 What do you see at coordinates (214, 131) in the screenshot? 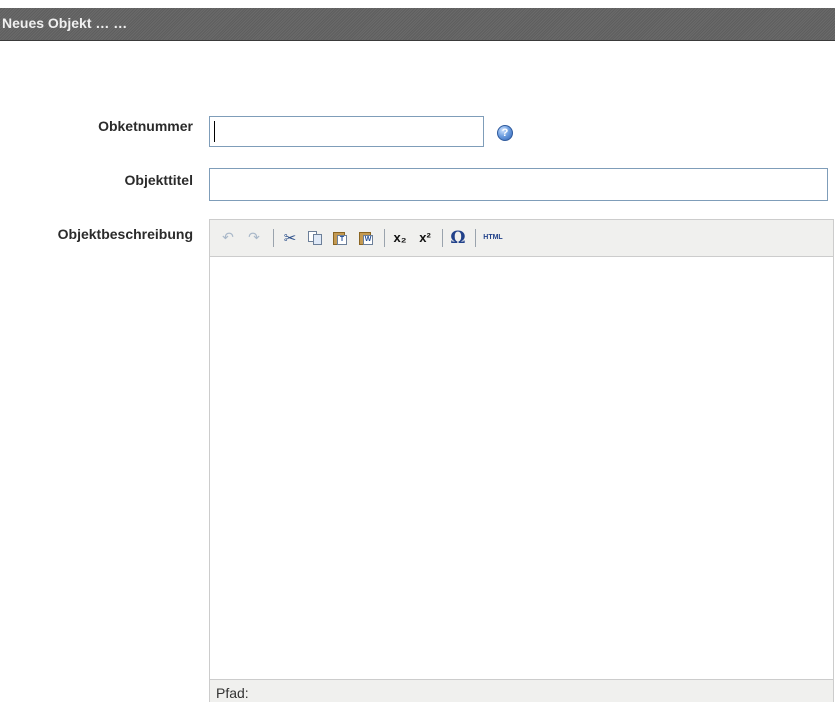
I see `text-caret` at bounding box center [214, 131].